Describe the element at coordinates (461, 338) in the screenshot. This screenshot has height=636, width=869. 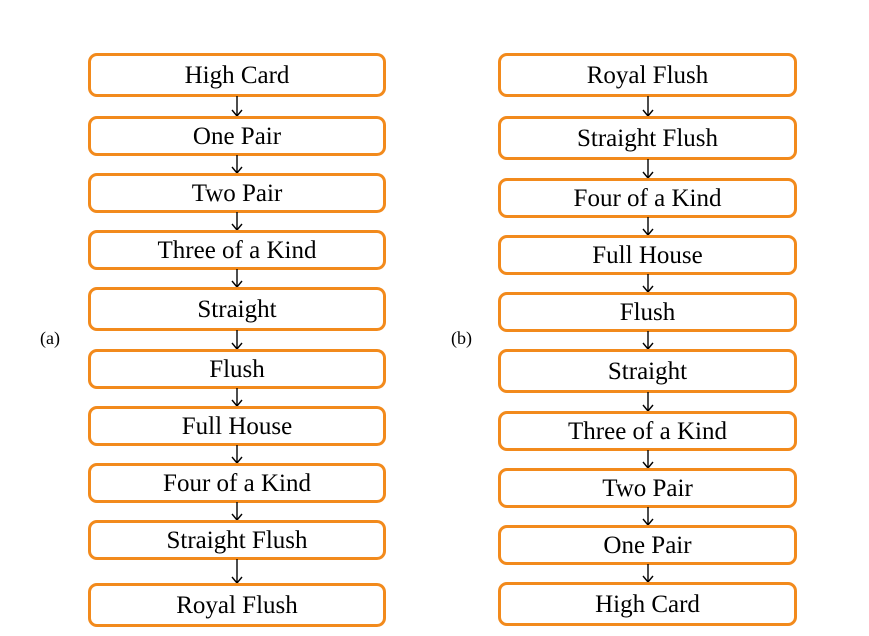
I see `panel-label-b: (b)` at that location.